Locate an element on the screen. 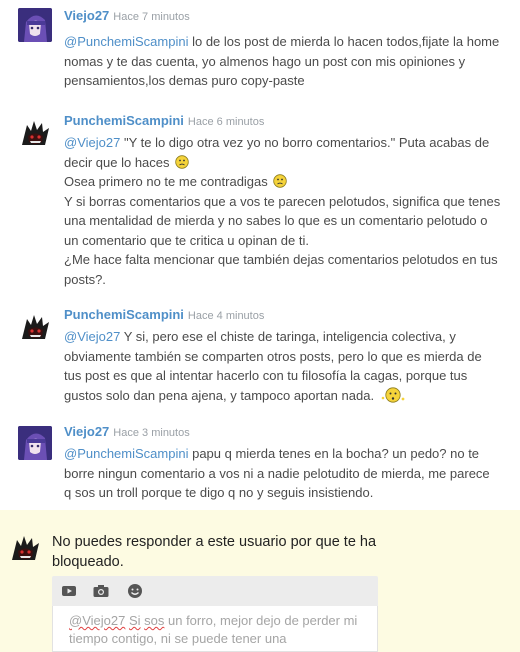  comment-header: Viejo27 Hace 7 minutos is located at coordinates (127, 15).